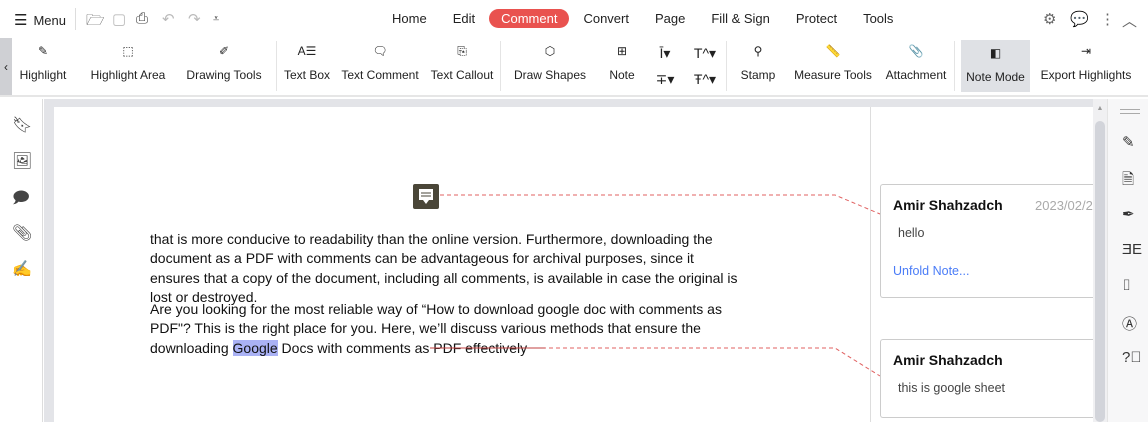 The height and width of the screenshot is (422, 1148). What do you see at coordinates (878, 18) in the screenshot?
I see `tab-tools: Tools` at bounding box center [878, 18].